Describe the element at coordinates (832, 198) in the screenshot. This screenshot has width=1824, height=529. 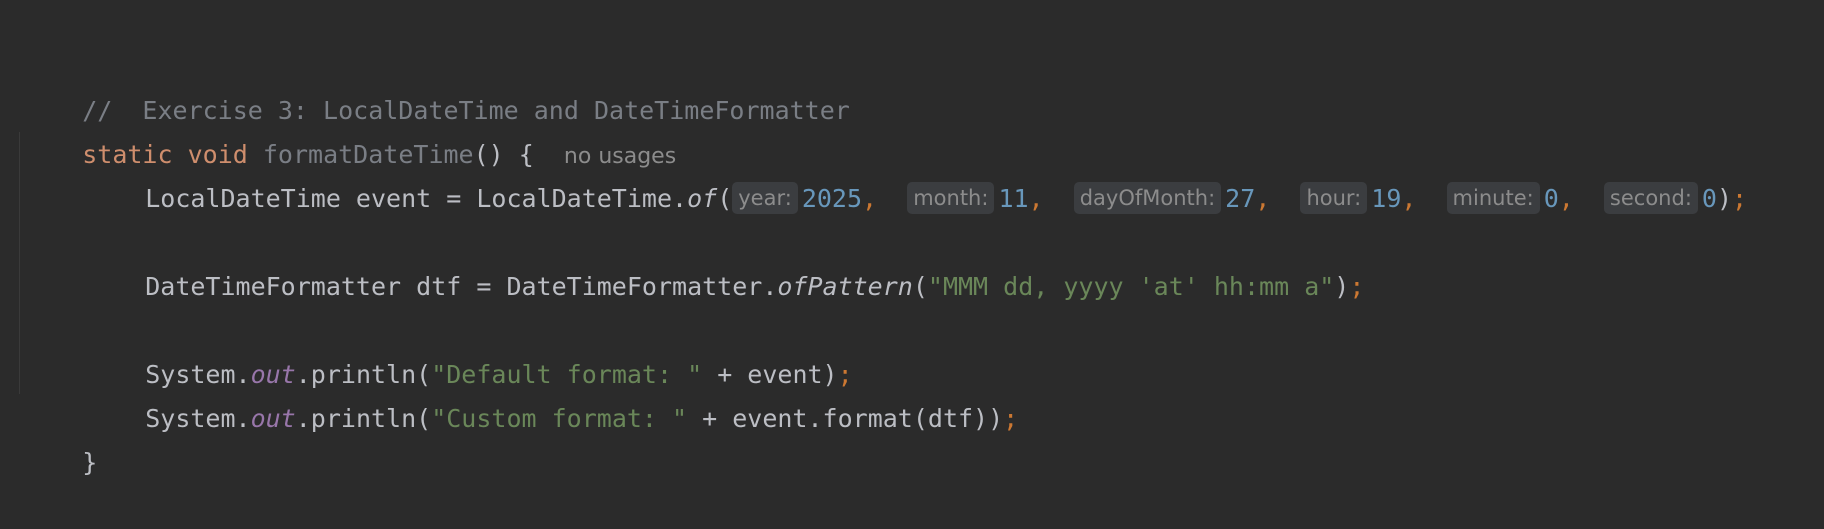
I see `arg-year: 2025` at that location.